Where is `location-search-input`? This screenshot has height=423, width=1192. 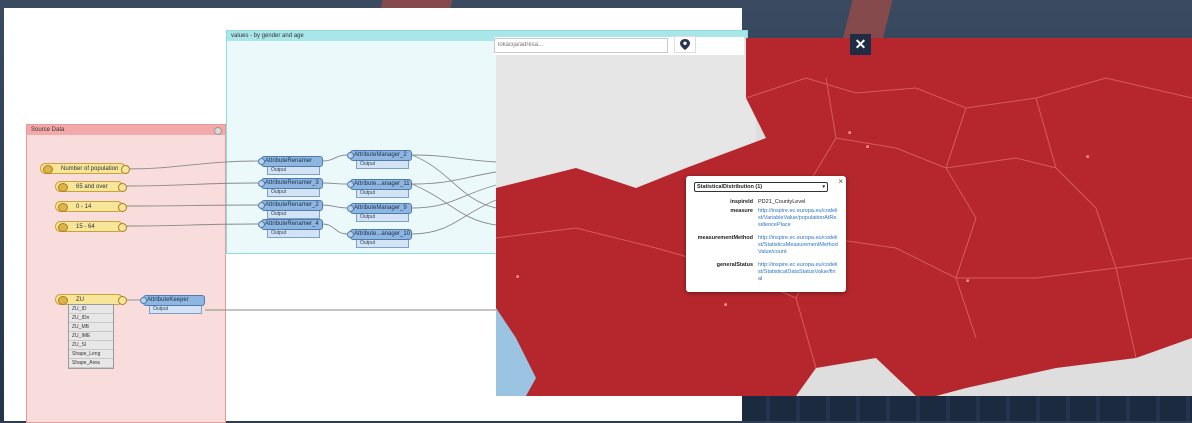 location-search-input is located at coordinates (581, 45).